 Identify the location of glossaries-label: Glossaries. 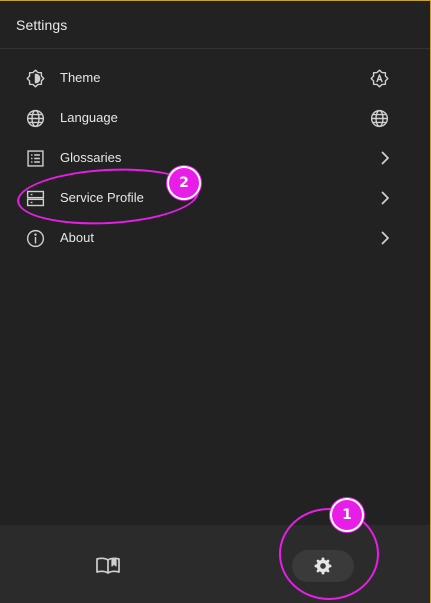
(91, 157).